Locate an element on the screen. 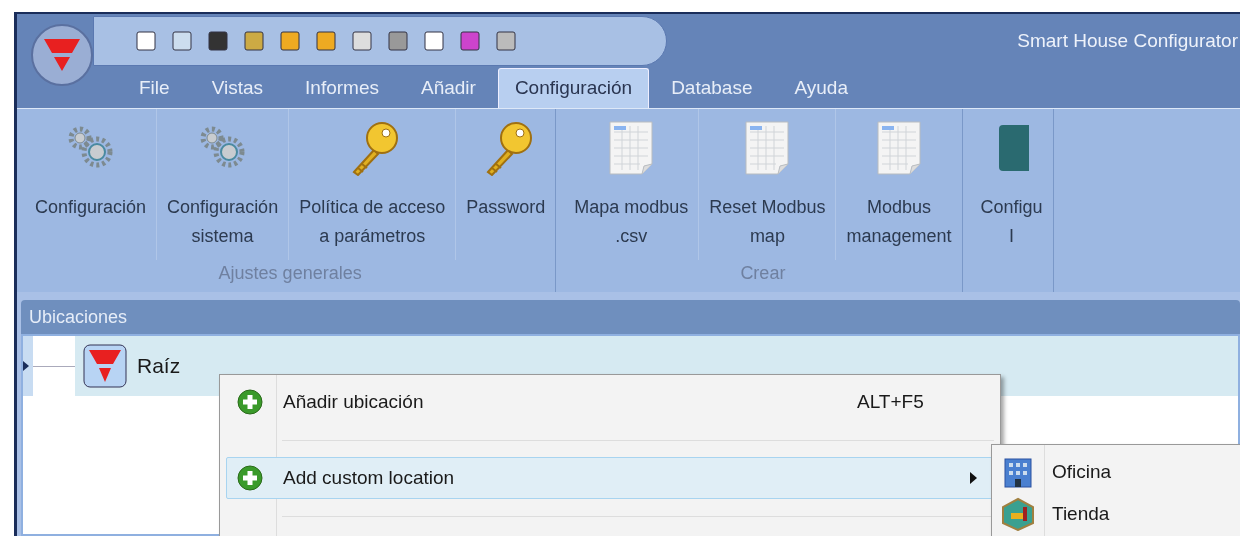 This screenshot has width=1240, height=536. logo-icon is located at coordinates (105, 366).